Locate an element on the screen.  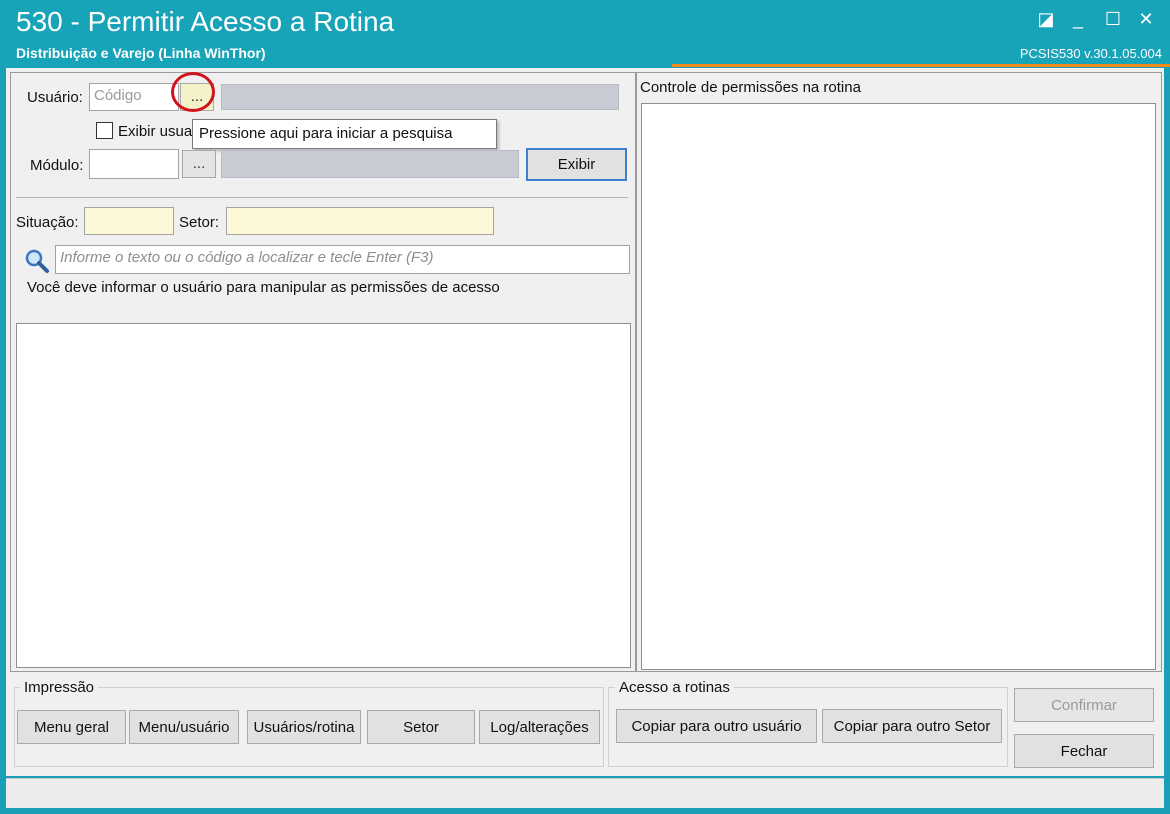
setor-label: Setor: is located at coordinates (199, 222).